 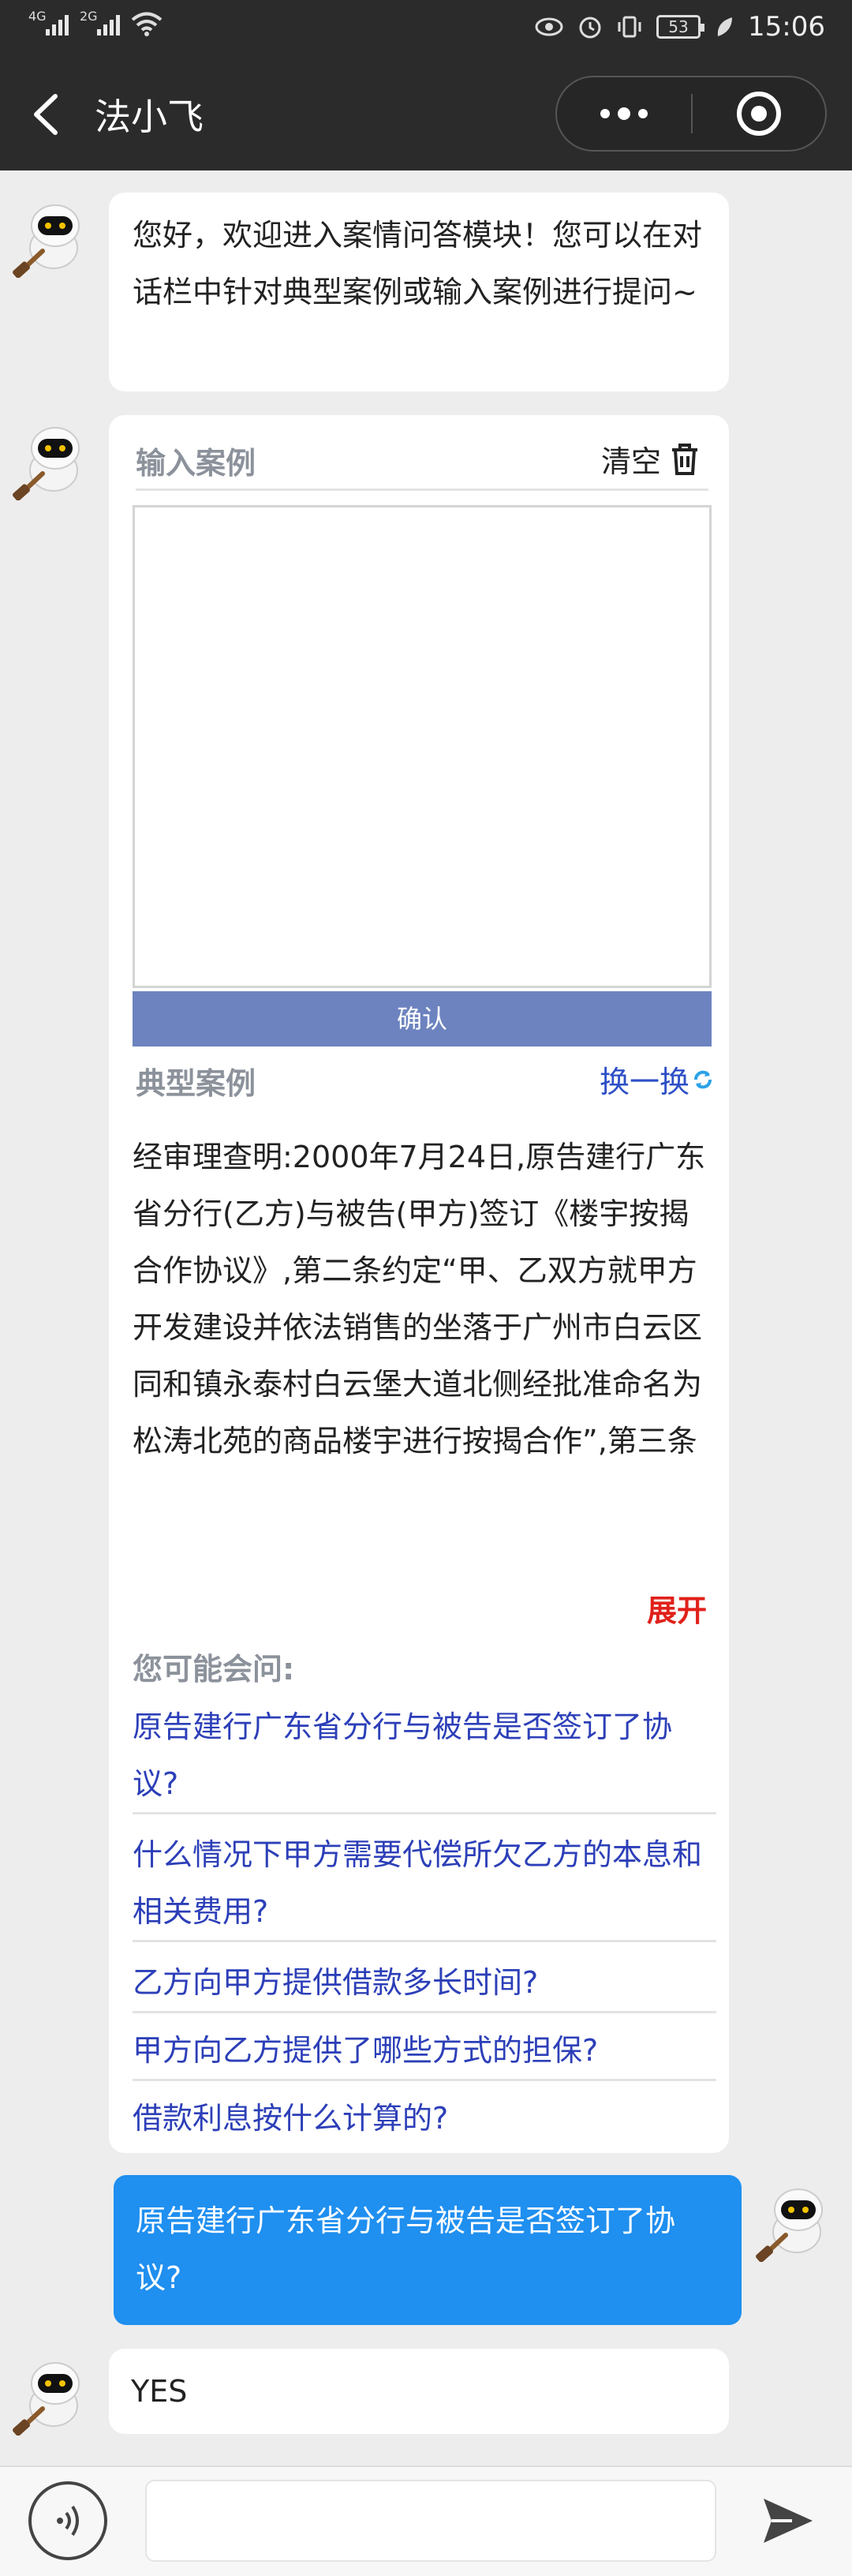 I want to click on status-icons: 53 15:06, so click(x=680, y=27).